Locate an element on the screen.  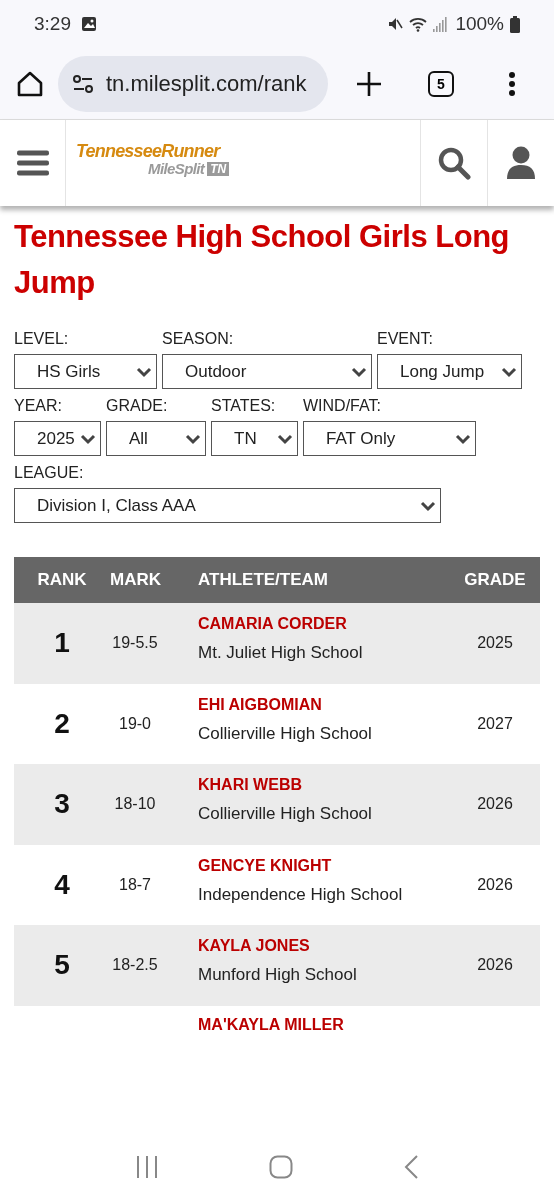
user-icon is located at coordinates (521, 163).